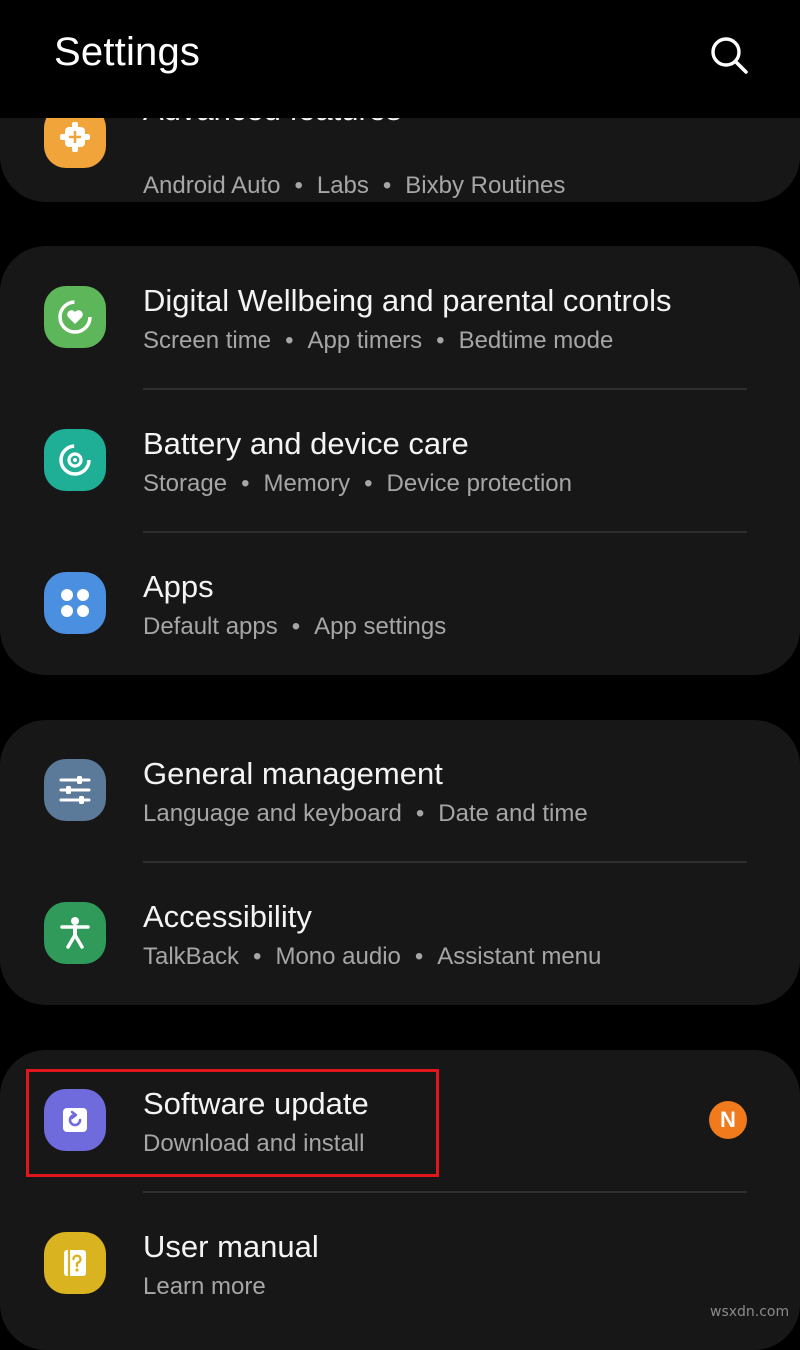 The height and width of the screenshot is (1350, 800). I want to click on apps-grid-icon, so click(75, 603).